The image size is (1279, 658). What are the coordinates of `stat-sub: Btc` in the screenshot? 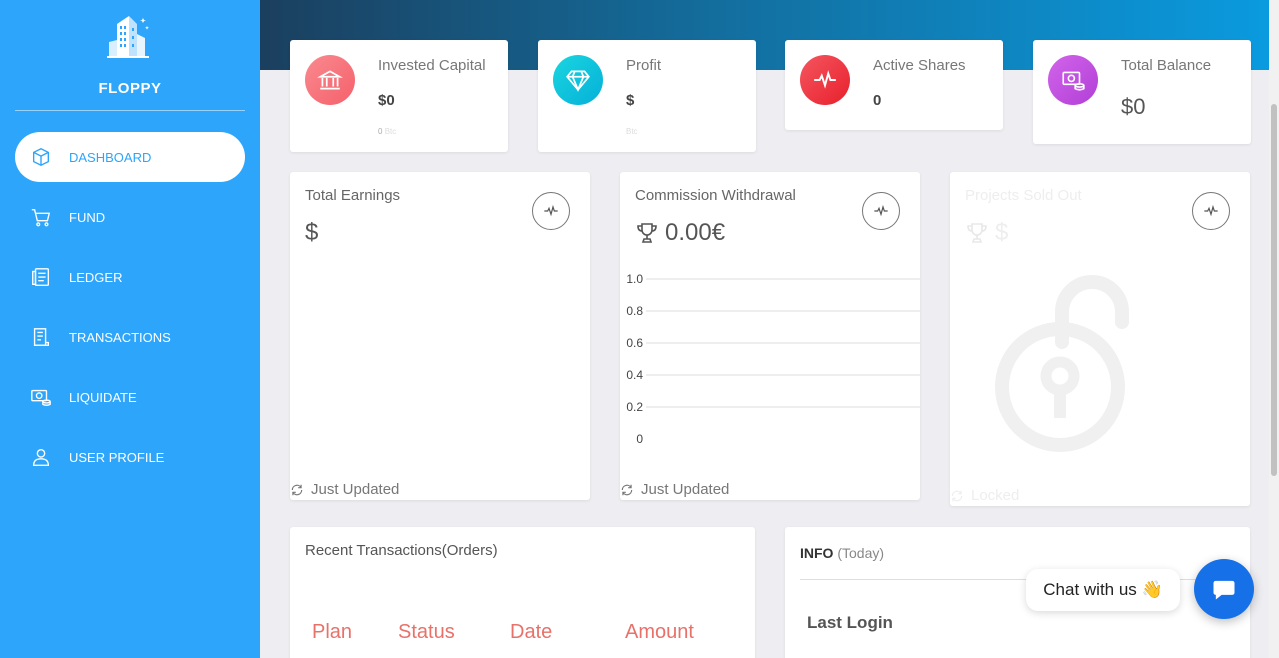 It's located at (632, 131).